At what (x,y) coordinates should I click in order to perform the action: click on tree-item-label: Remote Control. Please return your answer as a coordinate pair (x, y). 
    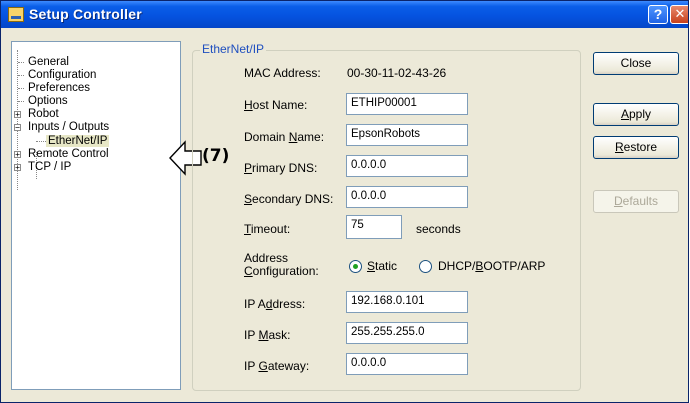
    Looking at the image, I should click on (68, 154).